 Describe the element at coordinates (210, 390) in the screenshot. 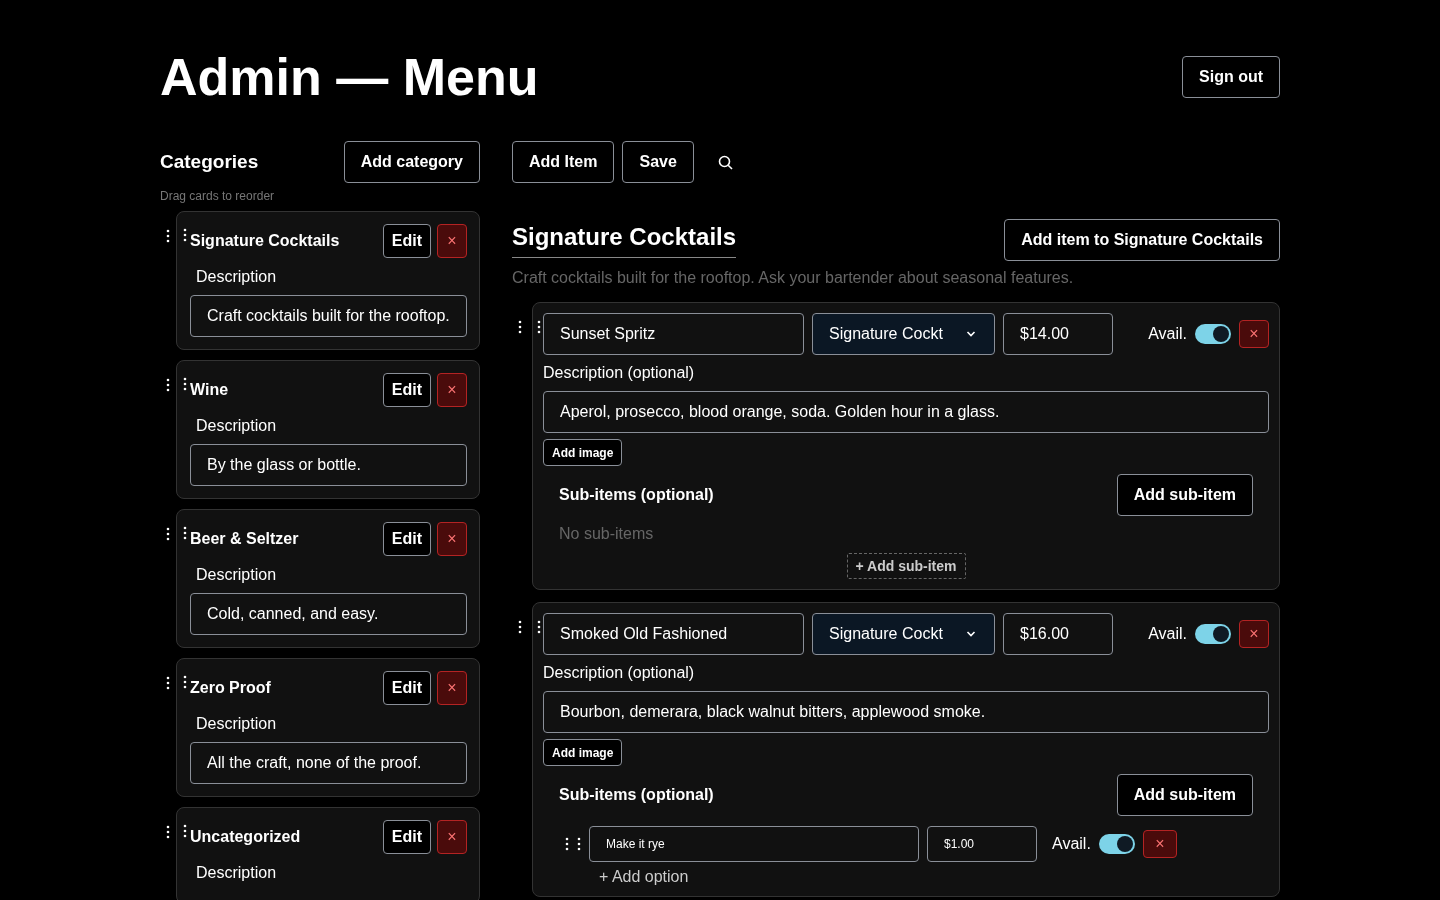

I see `category-name: Wine` at that location.